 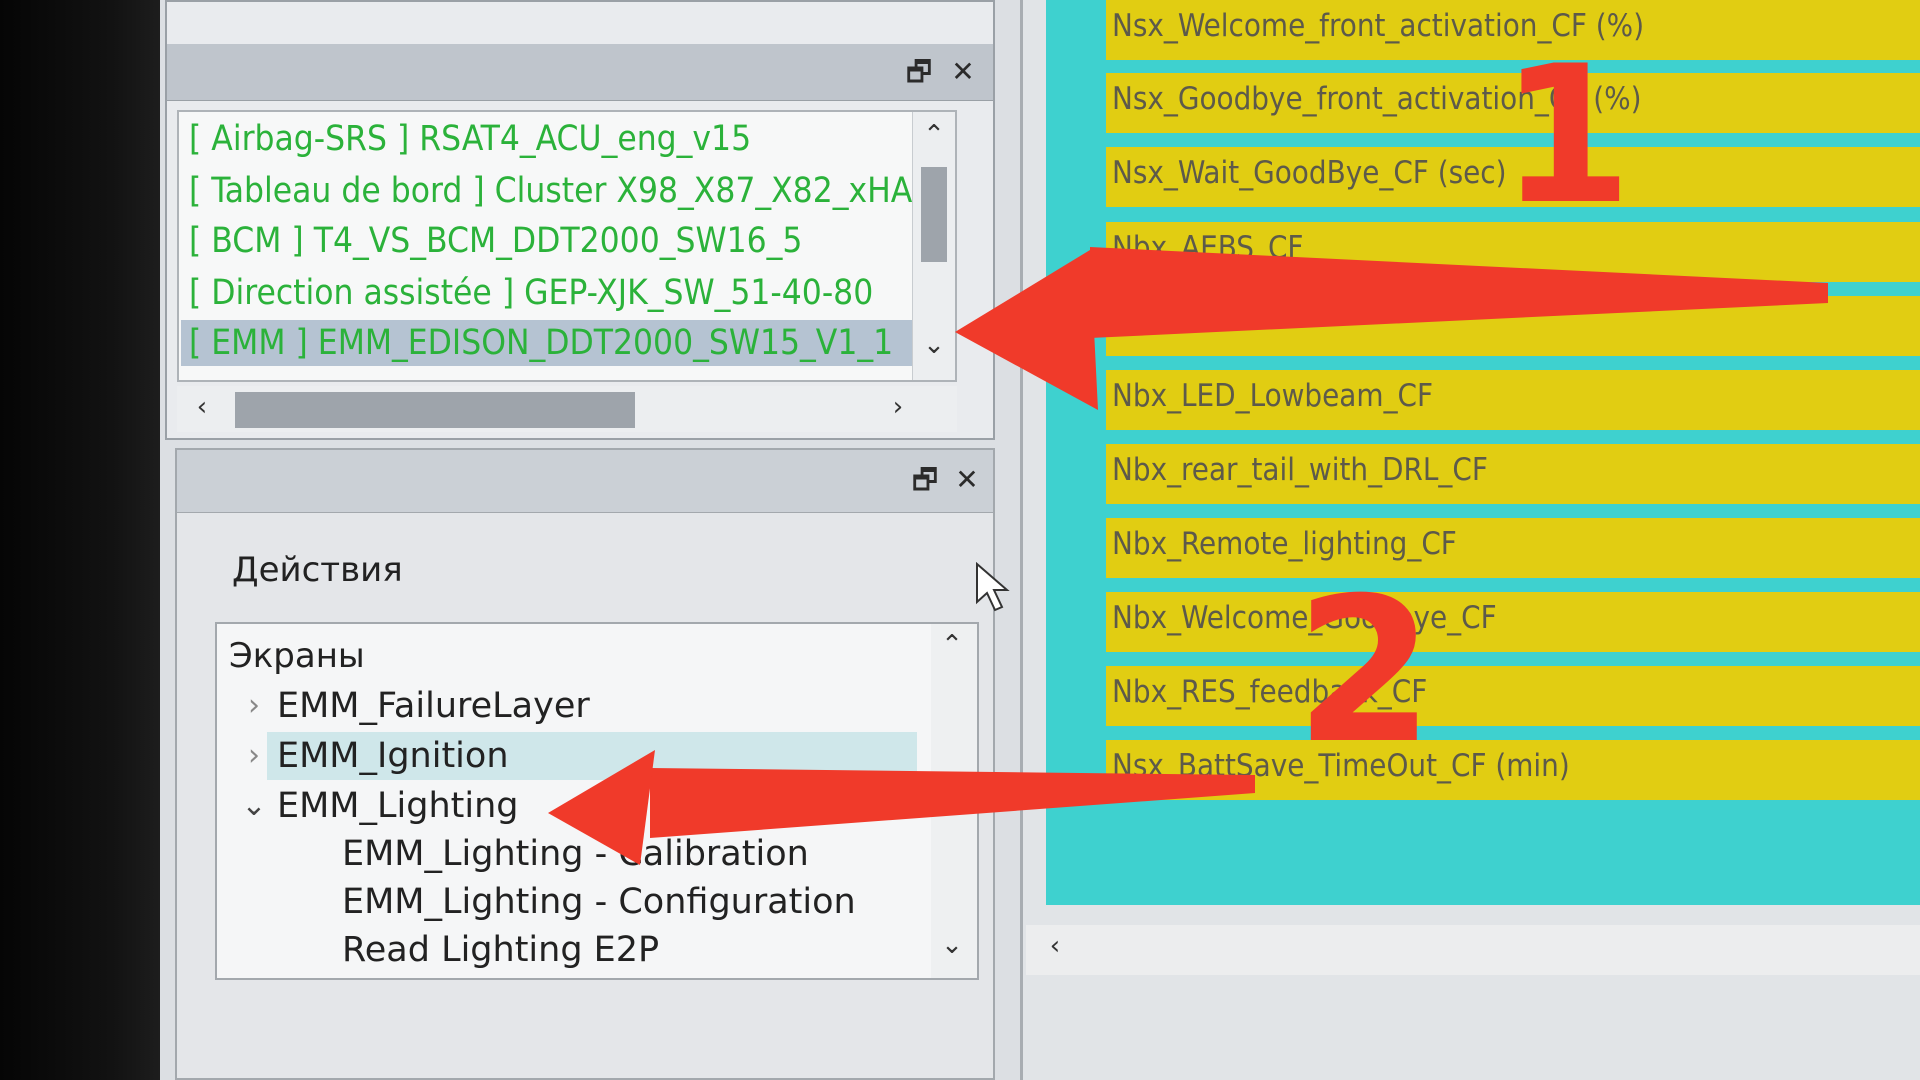 I want to click on tree-item-lighting-configuration: EMM_Lighting - Configuration, so click(x=599, y=902).